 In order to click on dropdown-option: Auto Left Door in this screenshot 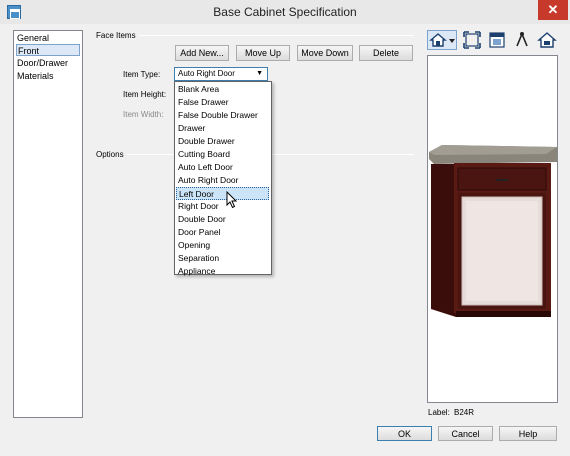, I will do `click(222, 167)`.